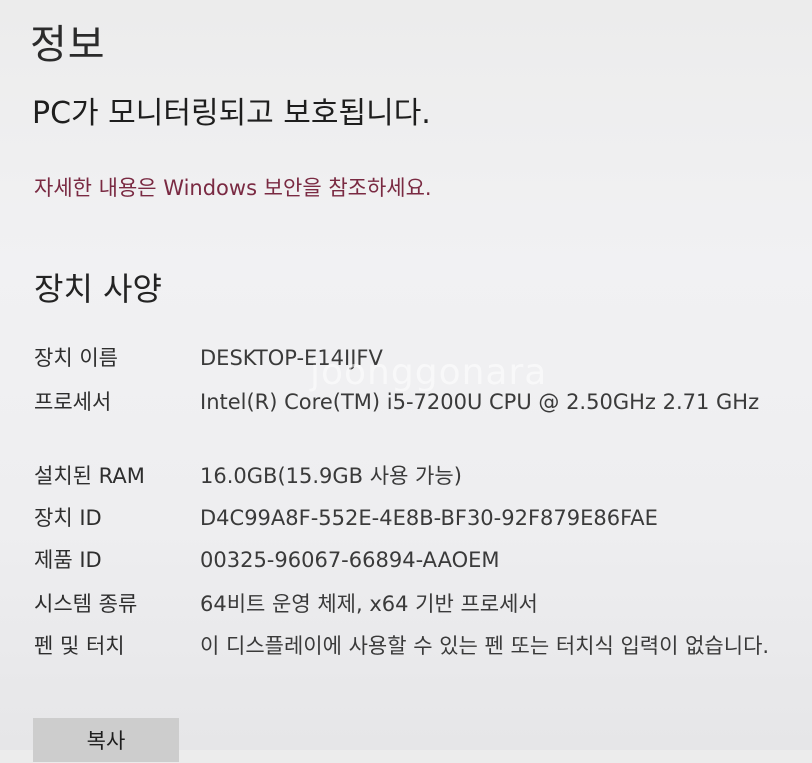  I want to click on spec-value: 00325-96067-66894-AAOEM, so click(350, 560).